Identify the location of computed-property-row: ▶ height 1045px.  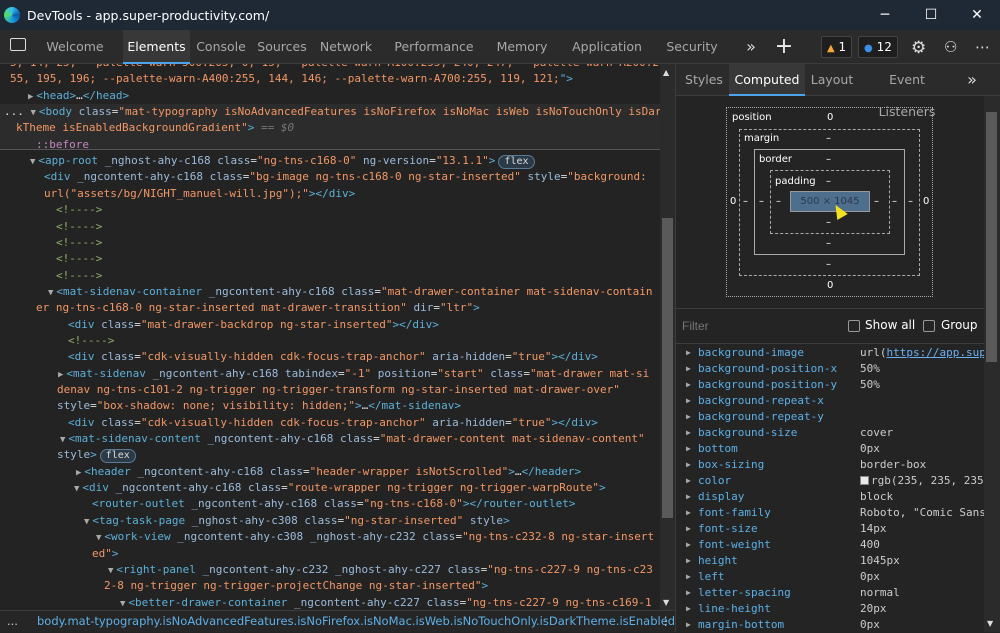
(830, 561).